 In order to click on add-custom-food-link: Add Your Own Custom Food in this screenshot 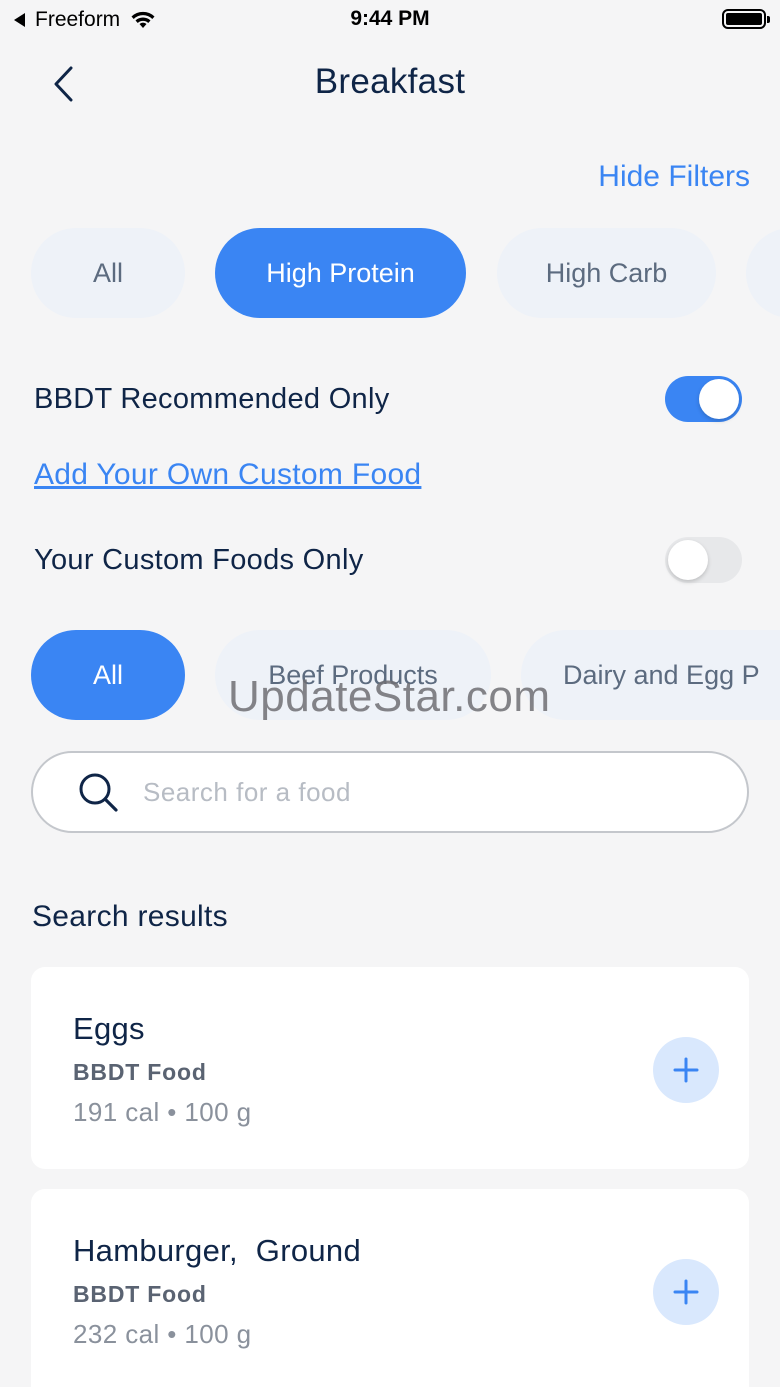, I will do `click(227, 475)`.